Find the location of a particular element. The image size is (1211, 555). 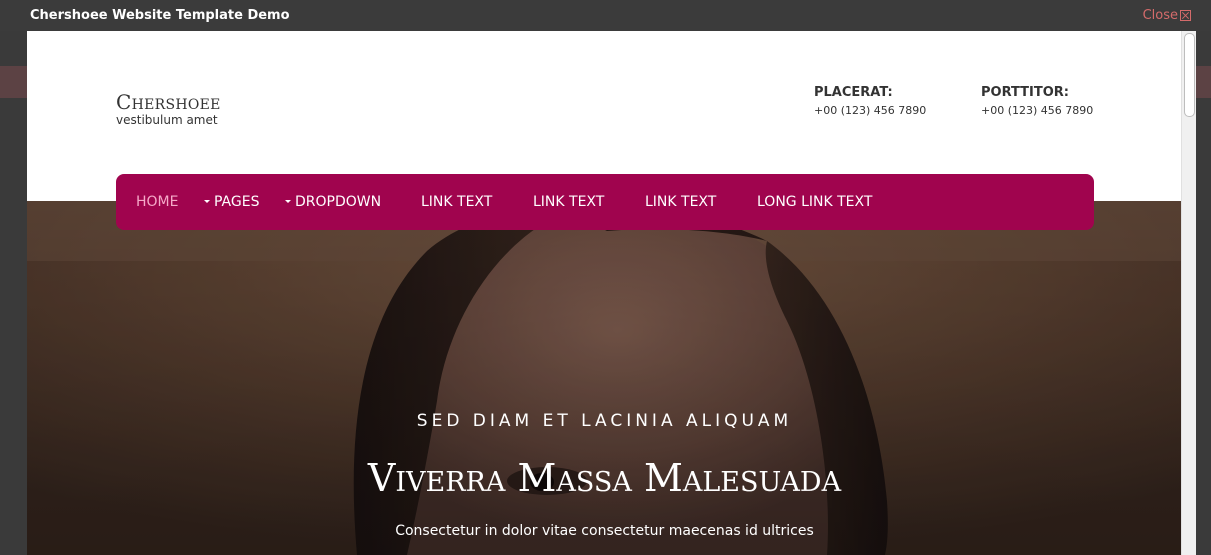

hero-kicker: SED DIAM ET LACINIA ALIQUAM is located at coordinates (604, 421).